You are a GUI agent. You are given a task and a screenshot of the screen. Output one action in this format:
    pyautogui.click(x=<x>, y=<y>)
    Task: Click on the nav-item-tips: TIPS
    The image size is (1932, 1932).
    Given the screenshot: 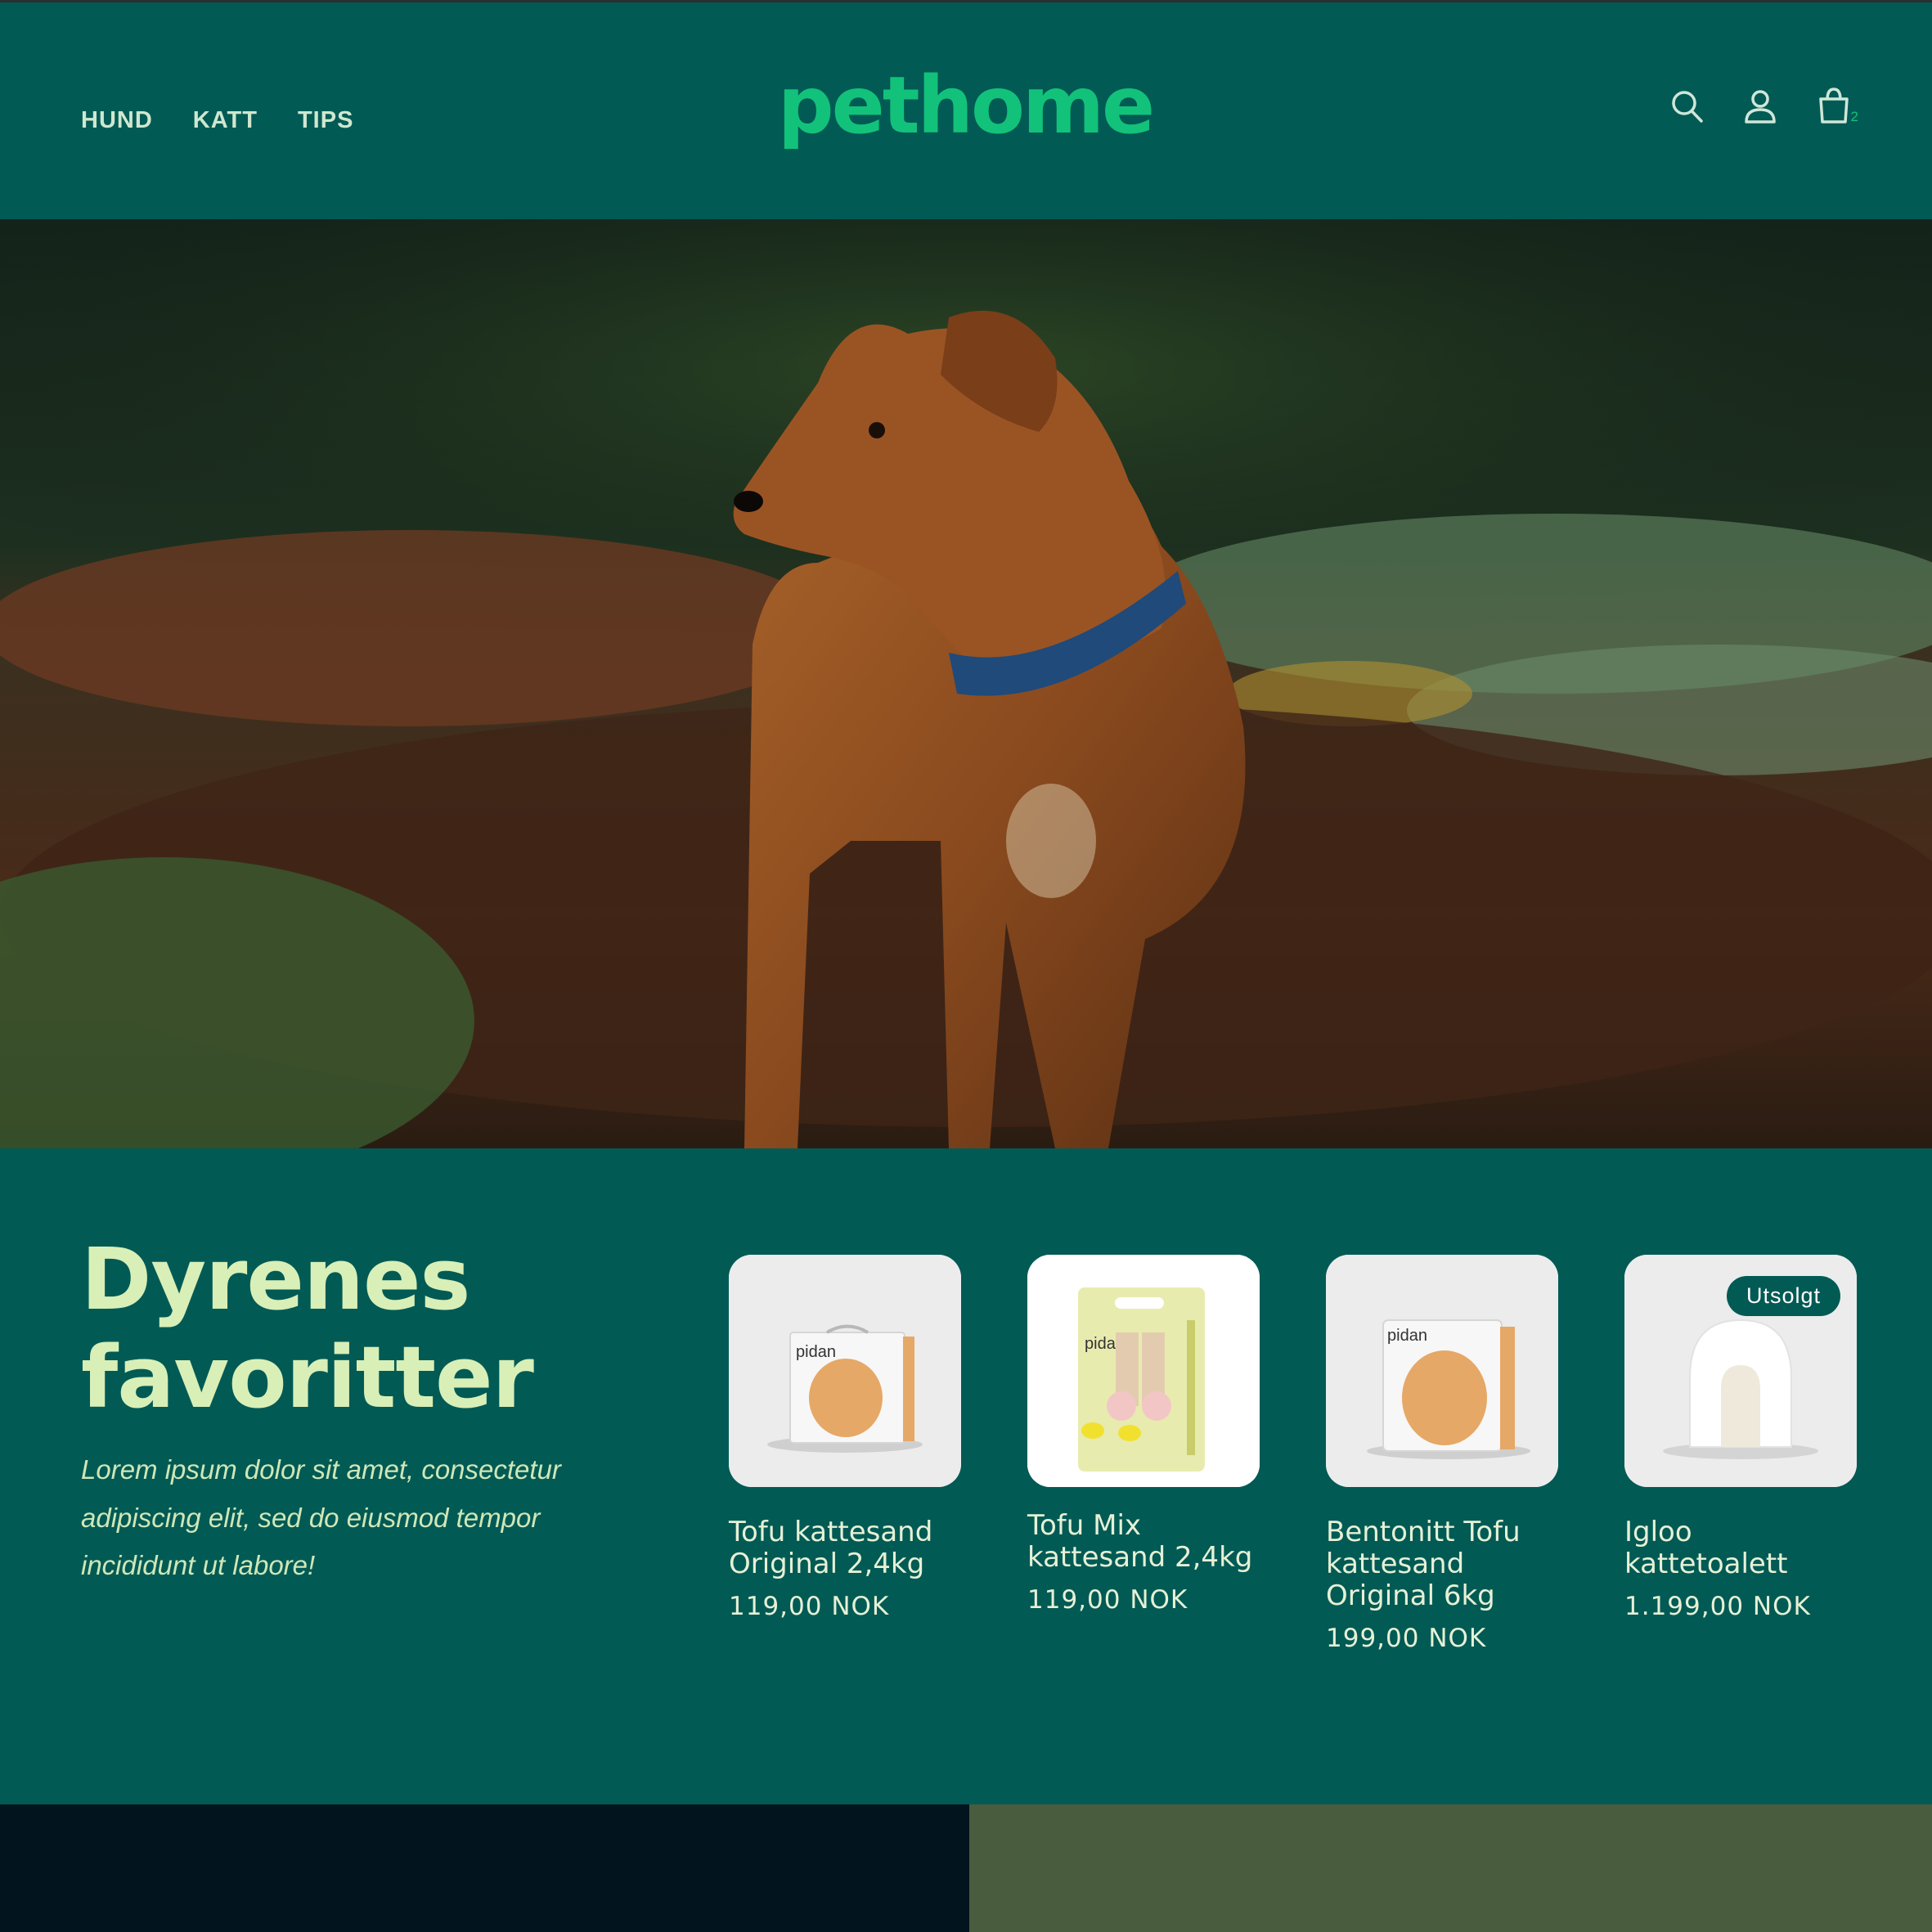 What is the action you would take?
    pyautogui.click(x=325, y=121)
    